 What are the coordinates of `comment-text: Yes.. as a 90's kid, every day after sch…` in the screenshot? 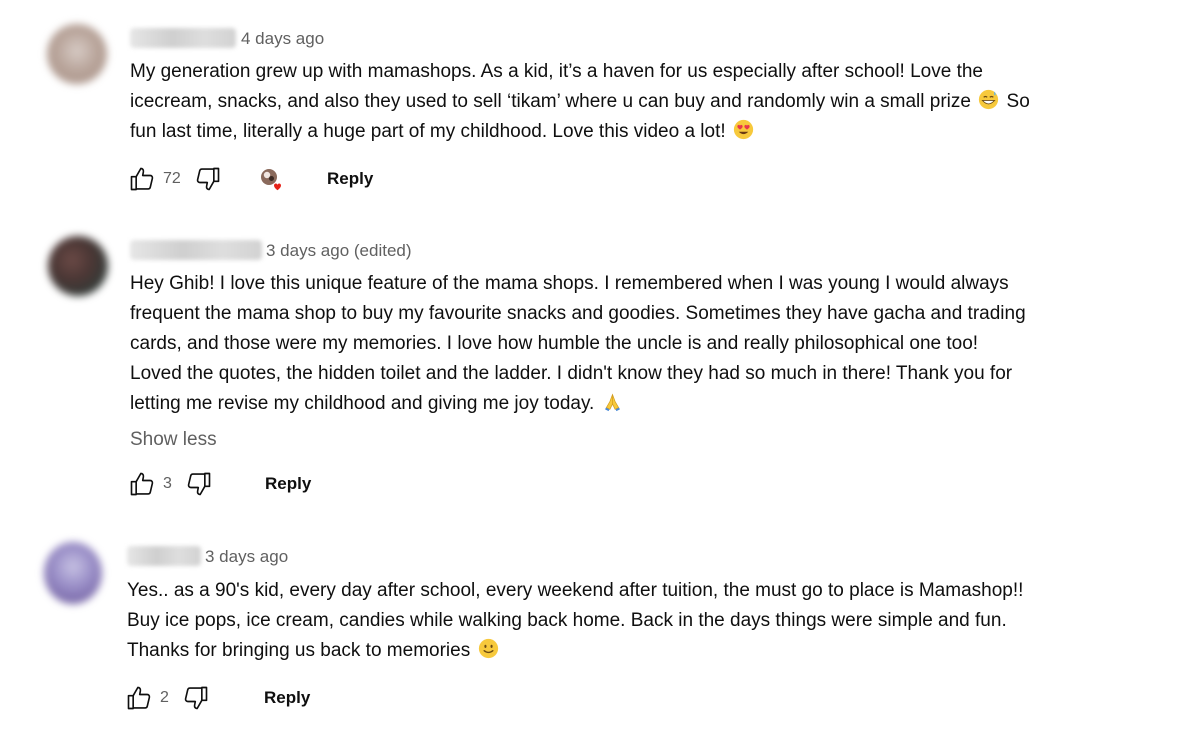 It's located at (637, 621).